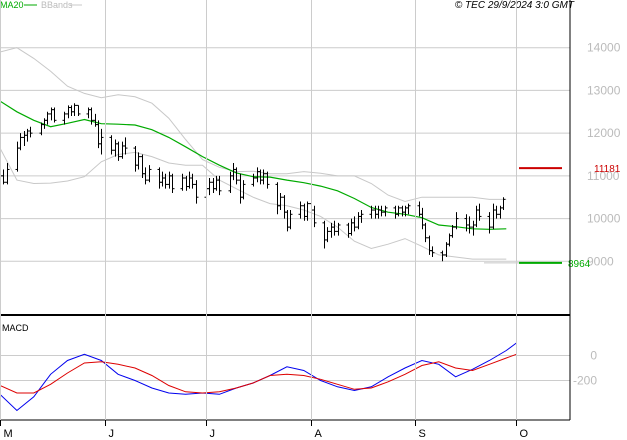  Describe the element at coordinates (604, 48) in the screenshot. I see `price-y-tick-label: 14000` at that location.